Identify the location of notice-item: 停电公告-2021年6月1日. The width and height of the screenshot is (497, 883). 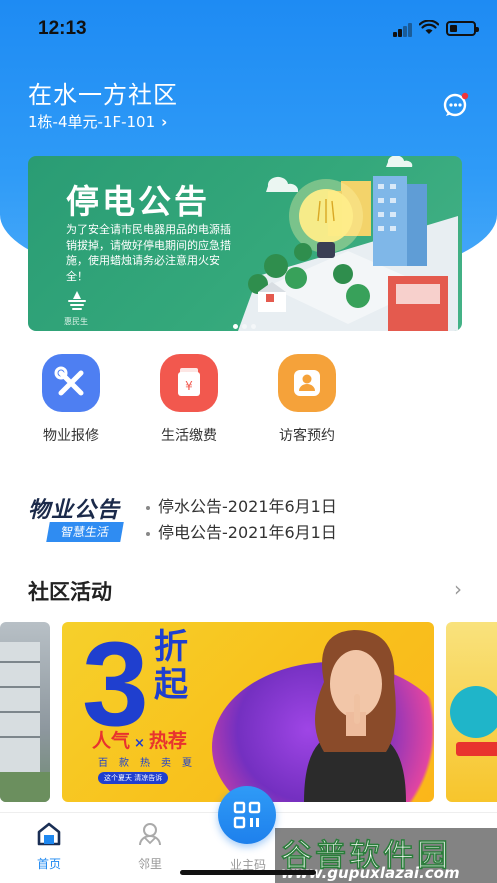
(241, 533).